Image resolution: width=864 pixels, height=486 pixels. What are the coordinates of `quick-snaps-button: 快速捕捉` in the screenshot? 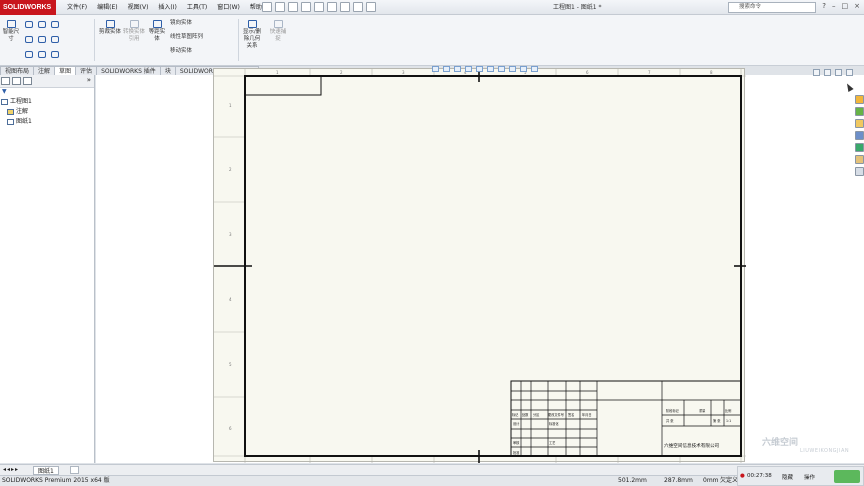 It's located at (278, 31).